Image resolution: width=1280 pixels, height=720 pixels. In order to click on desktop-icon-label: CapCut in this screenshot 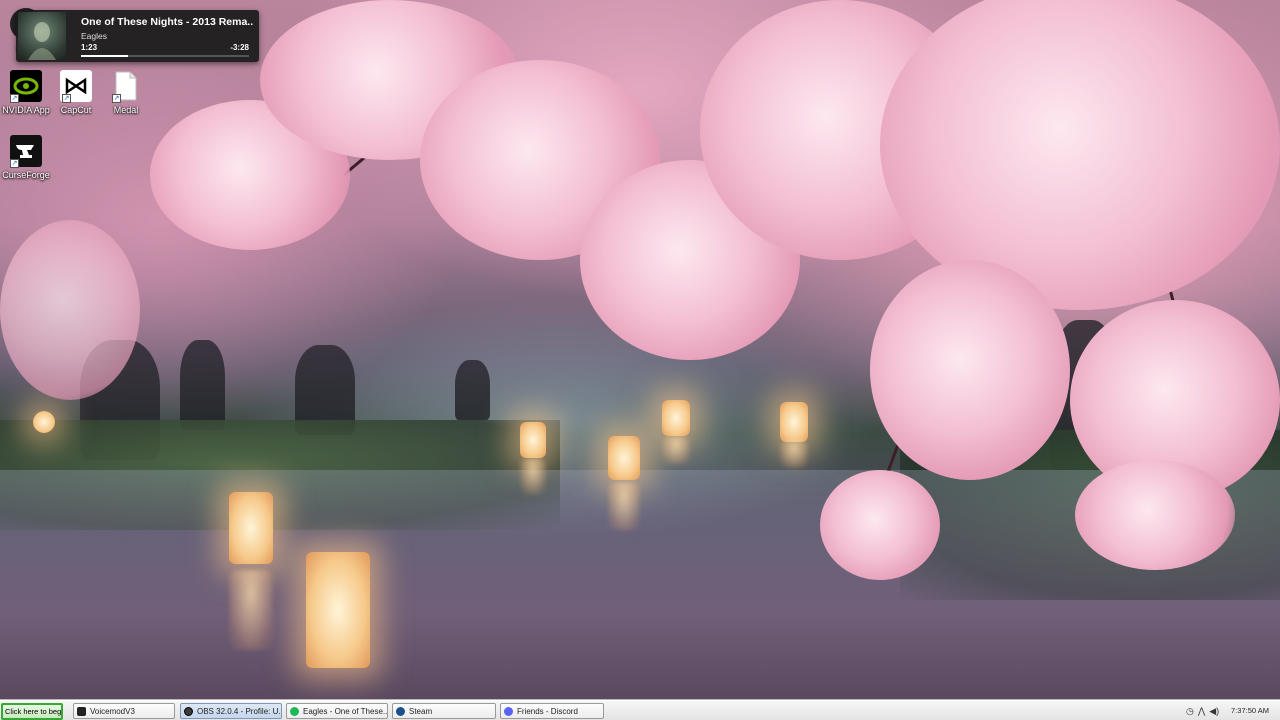, I will do `click(76, 110)`.